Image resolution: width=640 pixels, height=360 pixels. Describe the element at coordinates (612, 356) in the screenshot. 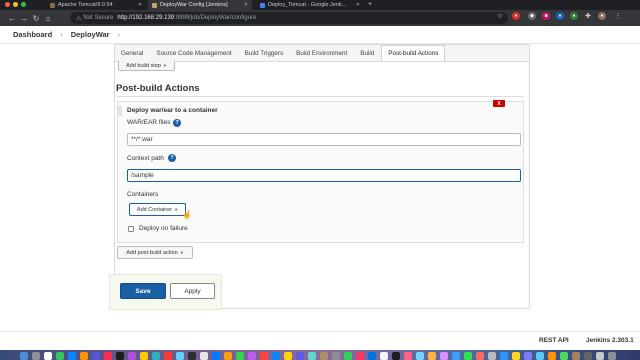

I see `trash-icon` at that location.